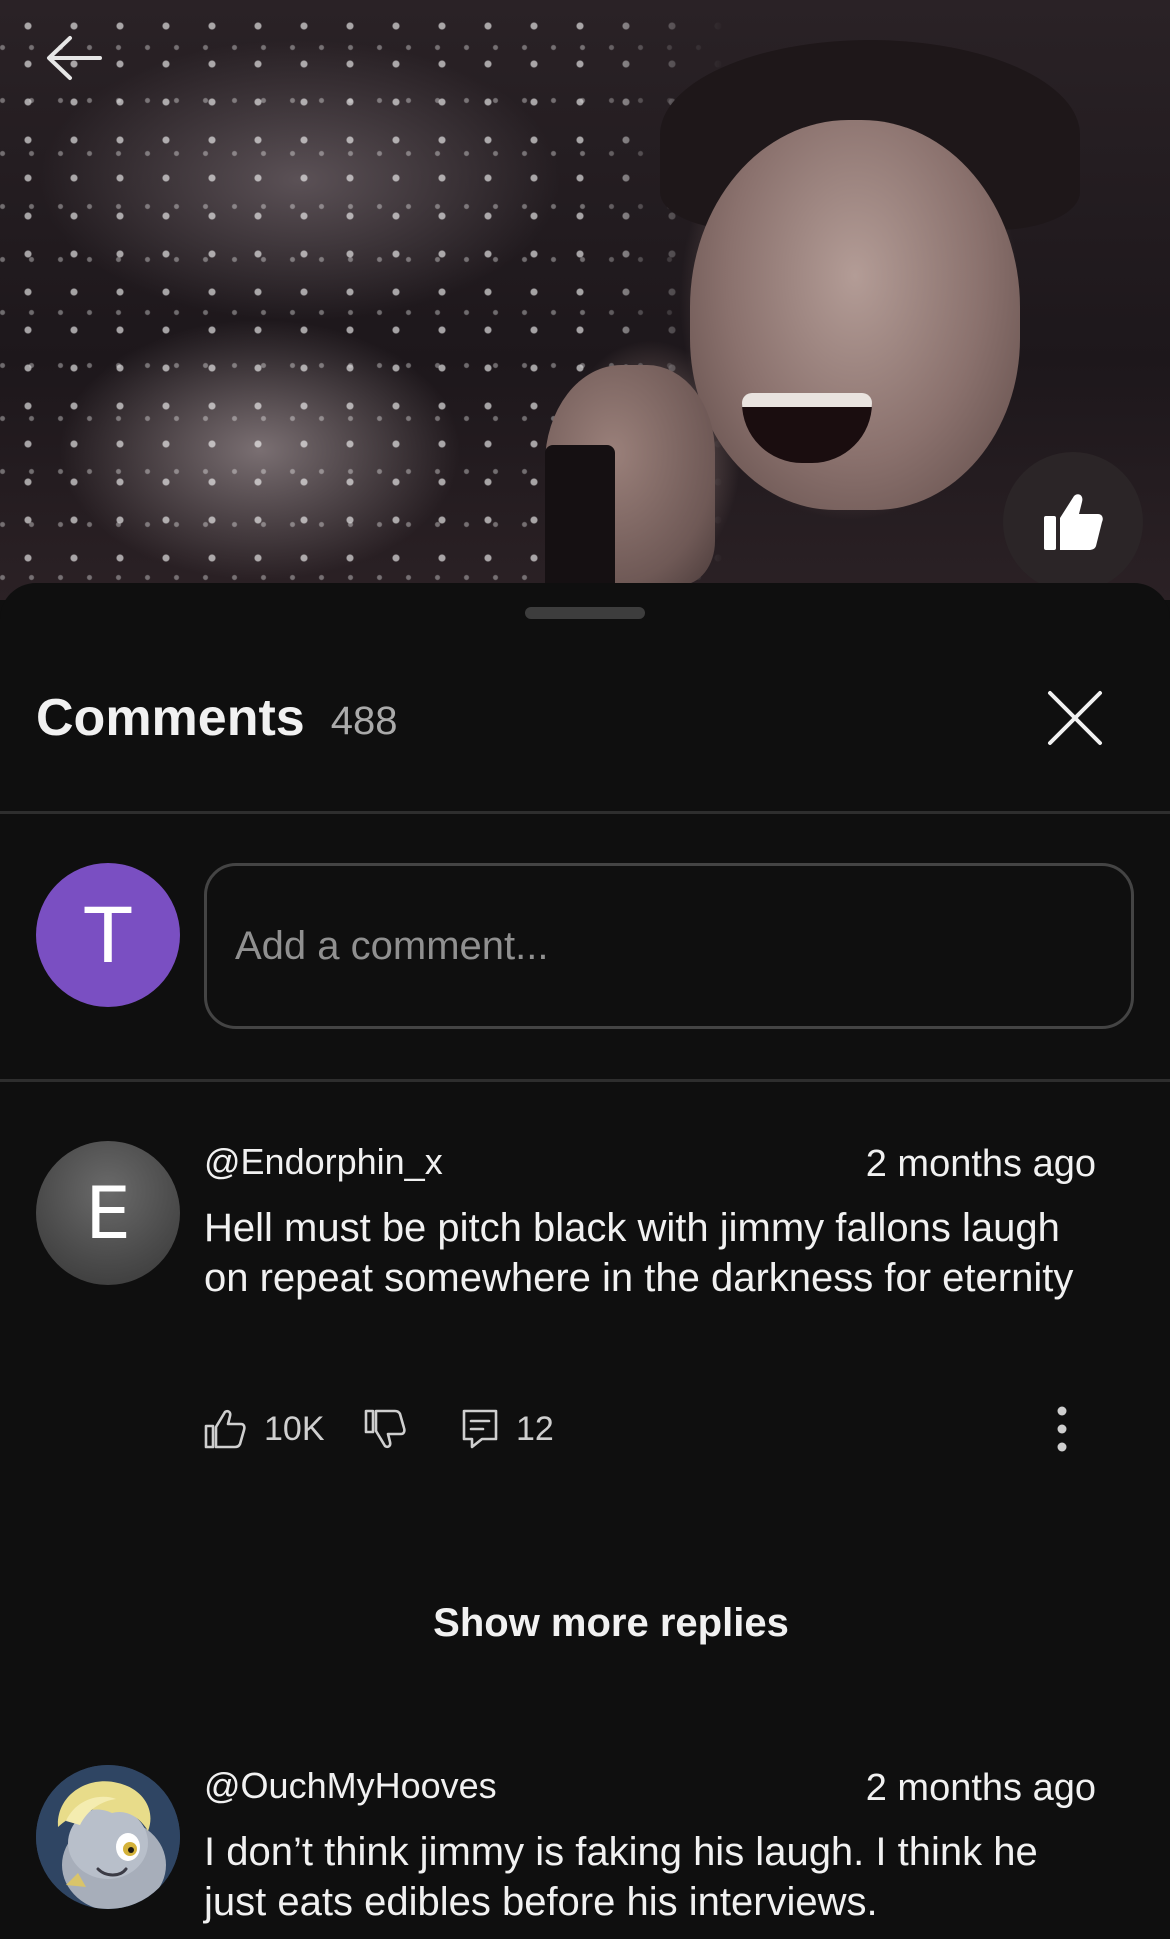 Image resolution: width=1170 pixels, height=1939 pixels. I want to click on comment-actions: 10K 12, so click(654, 1429).